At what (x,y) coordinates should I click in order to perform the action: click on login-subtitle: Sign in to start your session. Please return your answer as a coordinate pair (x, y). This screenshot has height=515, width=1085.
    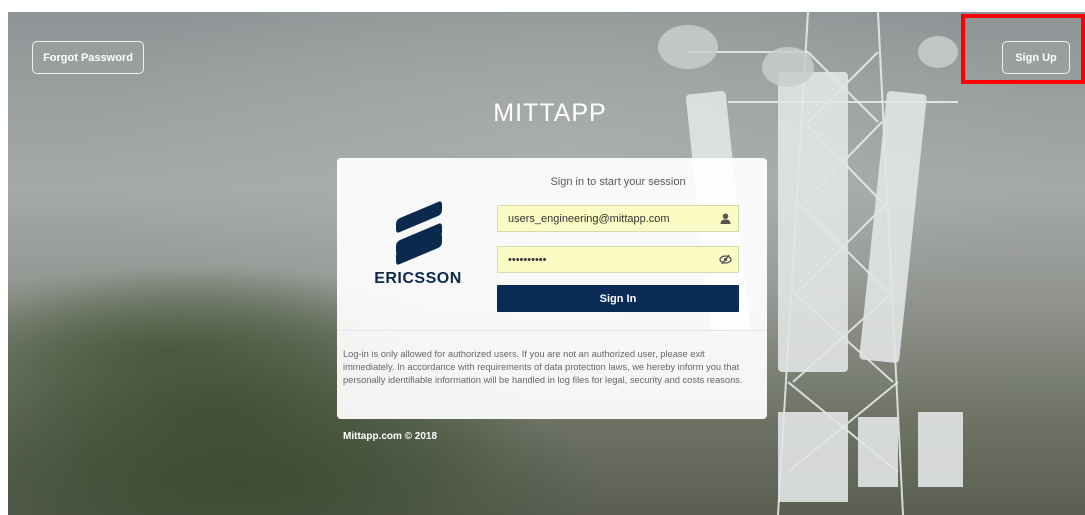
    Looking at the image, I should click on (618, 182).